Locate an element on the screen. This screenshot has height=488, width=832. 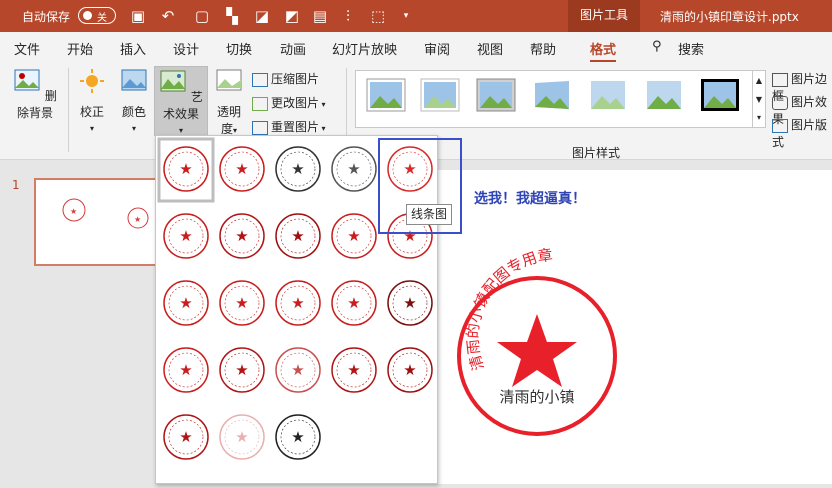
large-stamp: 清雨的小镇配图专用章 清雨的小镇 is located at coordinates (537, 341).